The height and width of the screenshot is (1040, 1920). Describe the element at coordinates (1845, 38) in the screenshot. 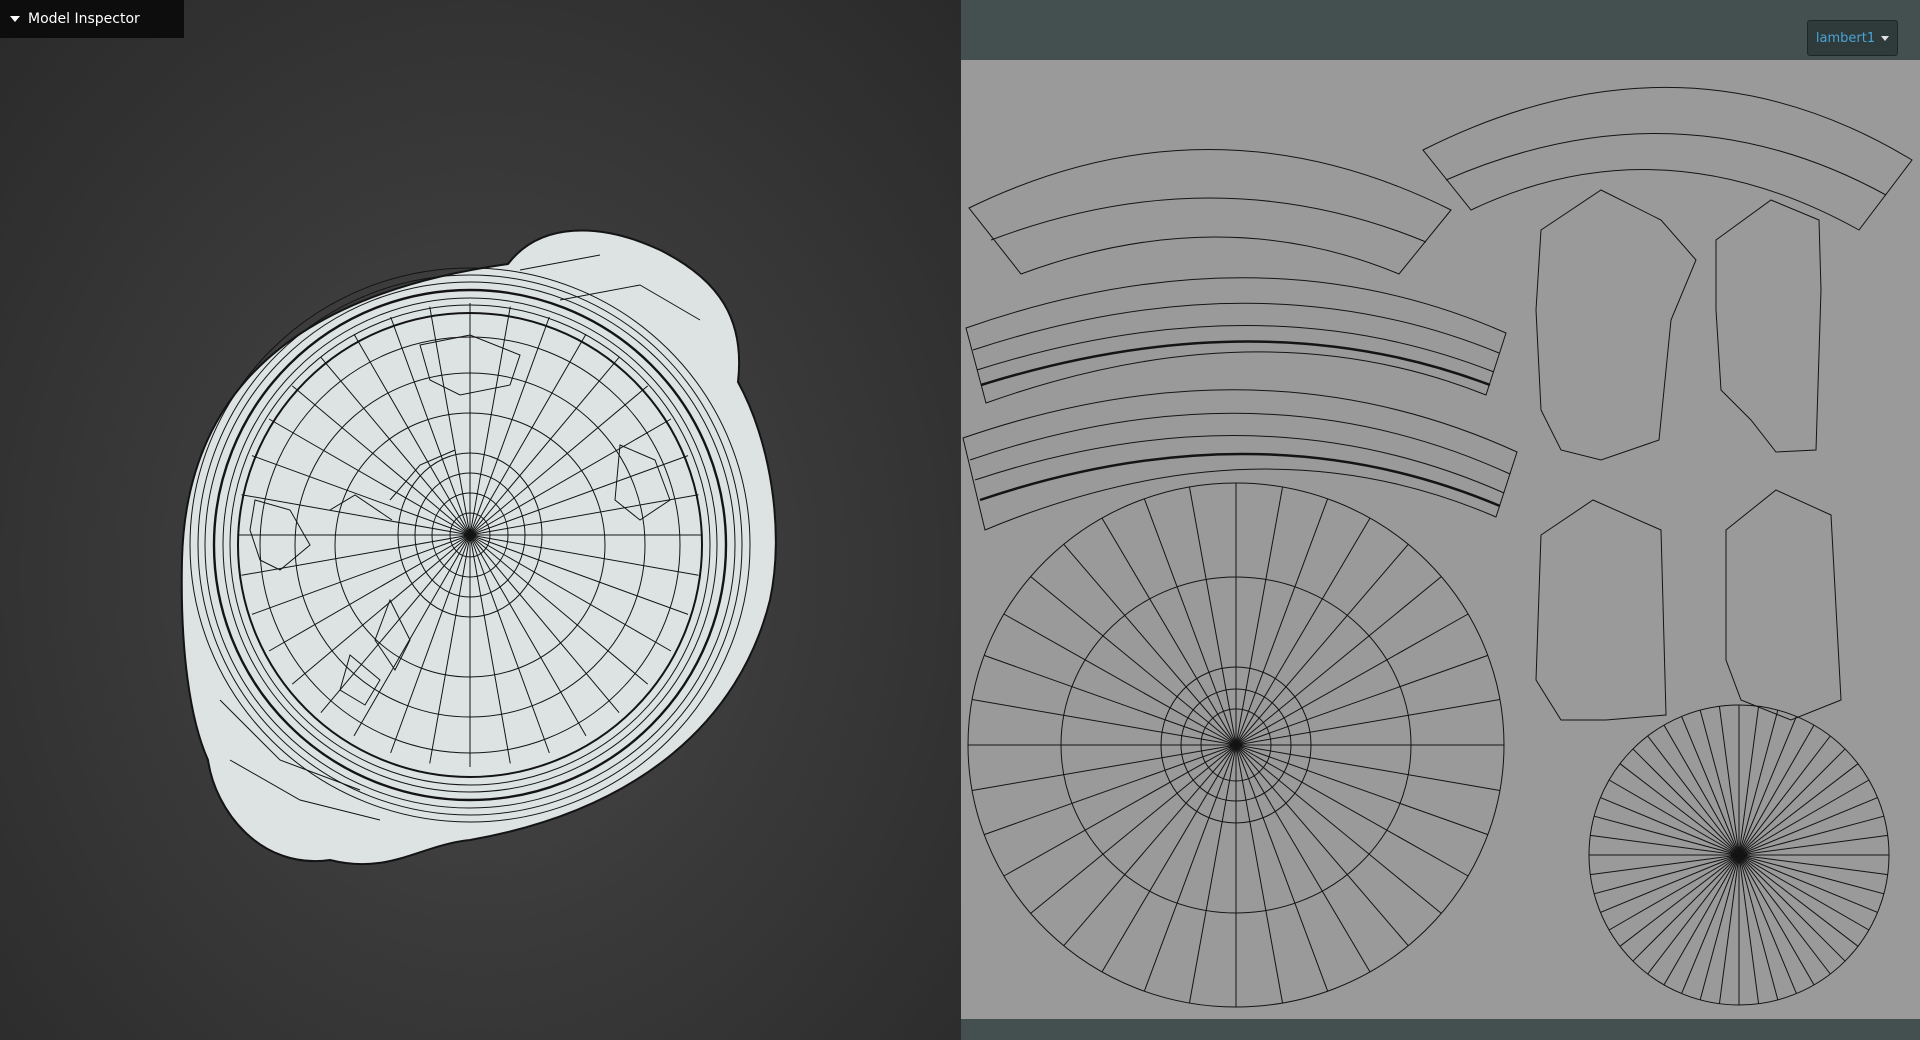

I see `material-label: lambert1` at that location.